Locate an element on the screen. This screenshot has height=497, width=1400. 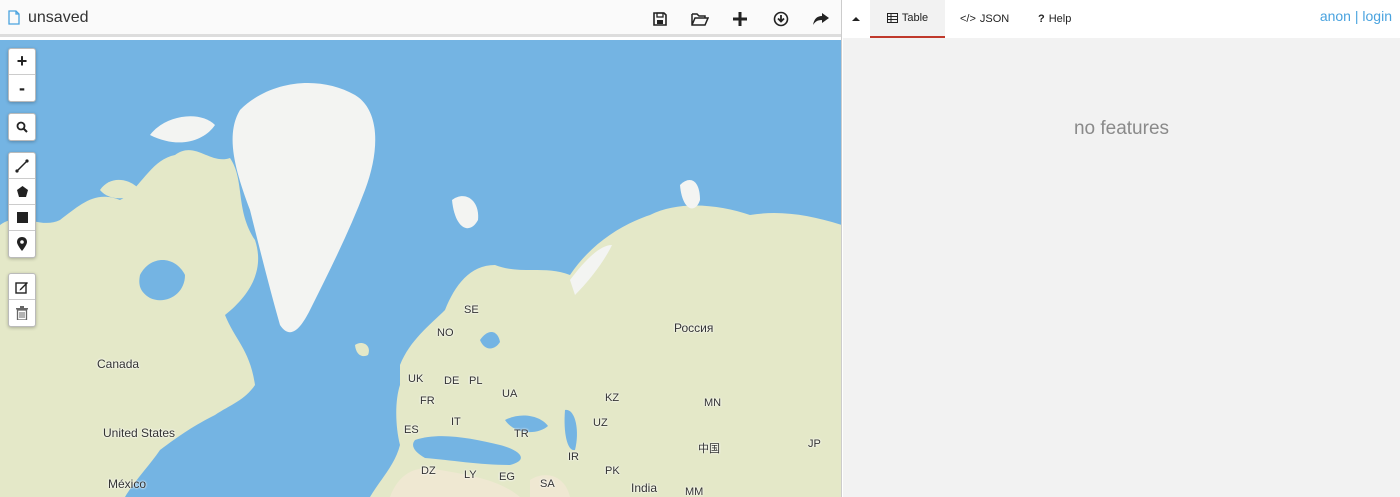
trash-icon is located at coordinates (22, 313).